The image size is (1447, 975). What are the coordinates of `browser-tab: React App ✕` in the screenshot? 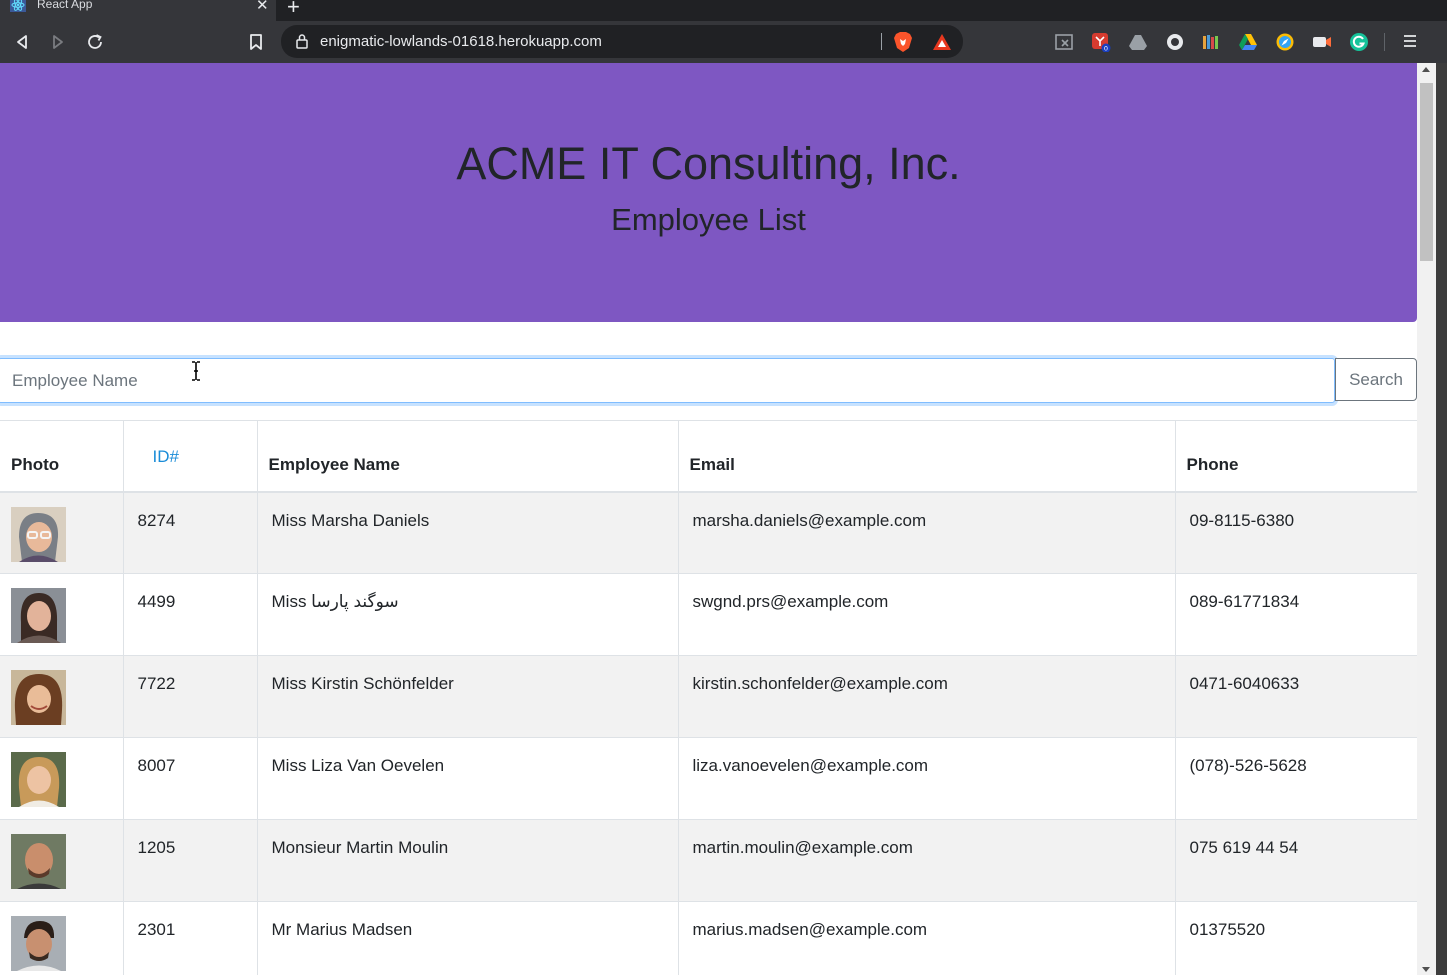 It's located at (138, 10).